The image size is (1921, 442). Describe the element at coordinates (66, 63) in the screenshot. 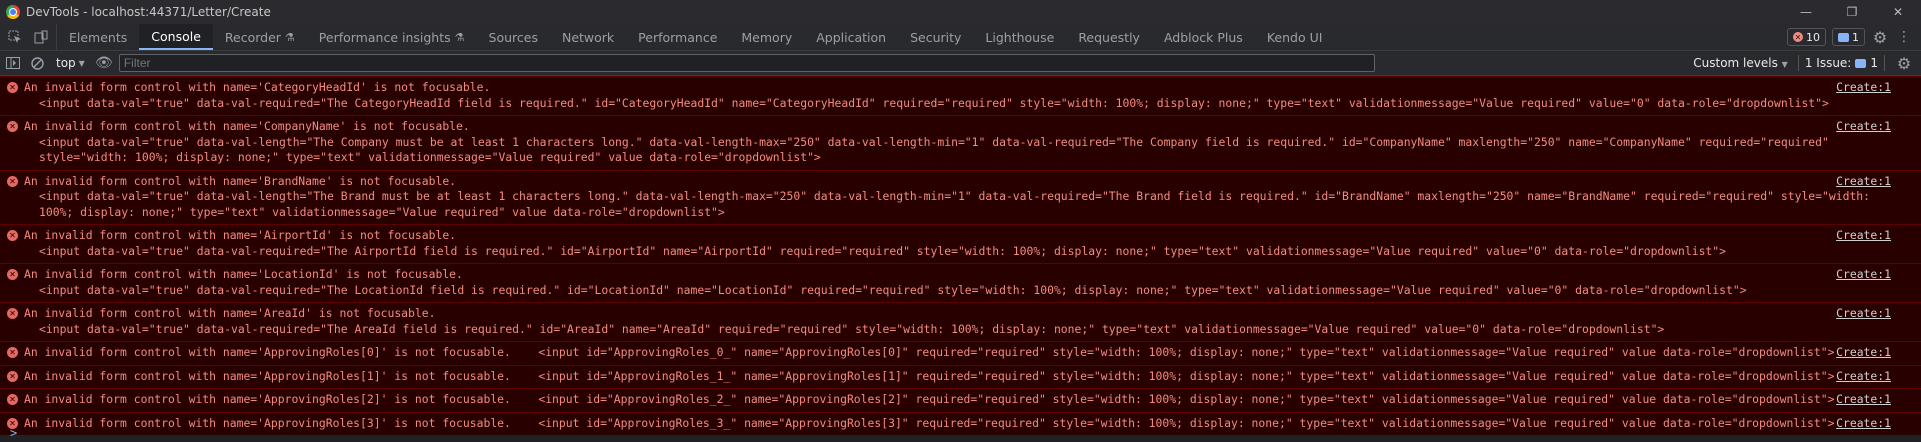

I see `context-label: top` at that location.